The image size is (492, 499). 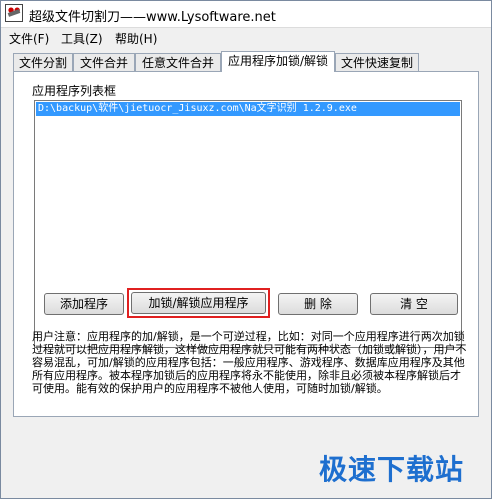 I want to click on menu-bar: 文件(F) 工具(Z) 帮助(H), so click(x=246, y=38).